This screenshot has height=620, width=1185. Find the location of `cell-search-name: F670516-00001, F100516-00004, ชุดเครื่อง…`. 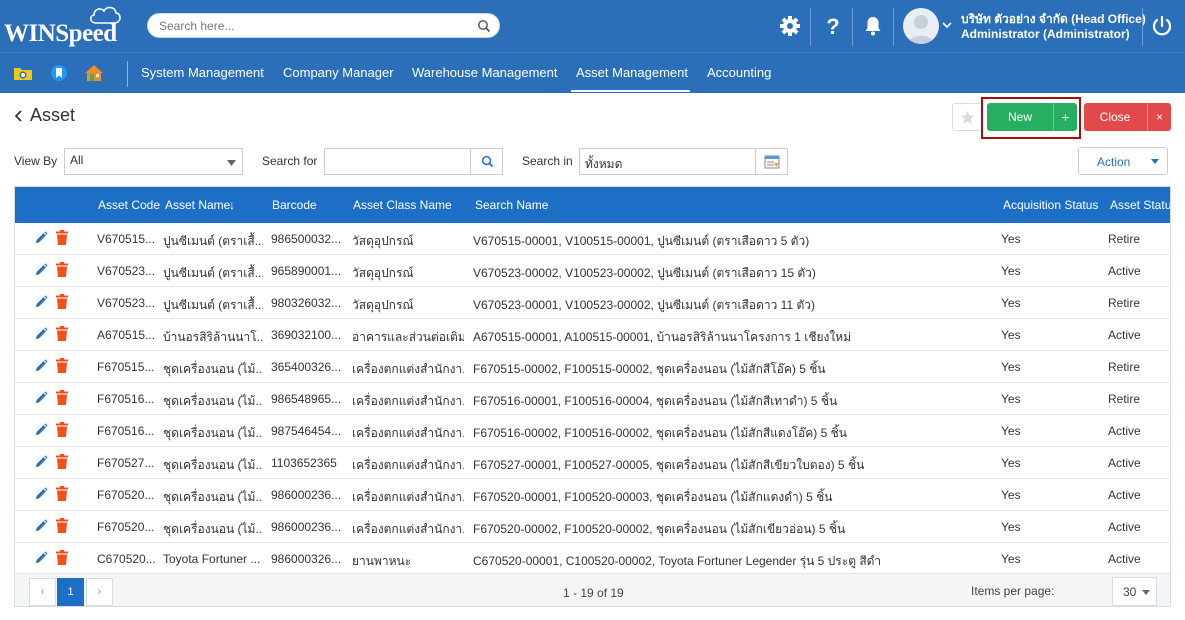

cell-search-name: F670516-00001, F100516-00004, ชุดเครื่อง… is located at coordinates (655, 401).